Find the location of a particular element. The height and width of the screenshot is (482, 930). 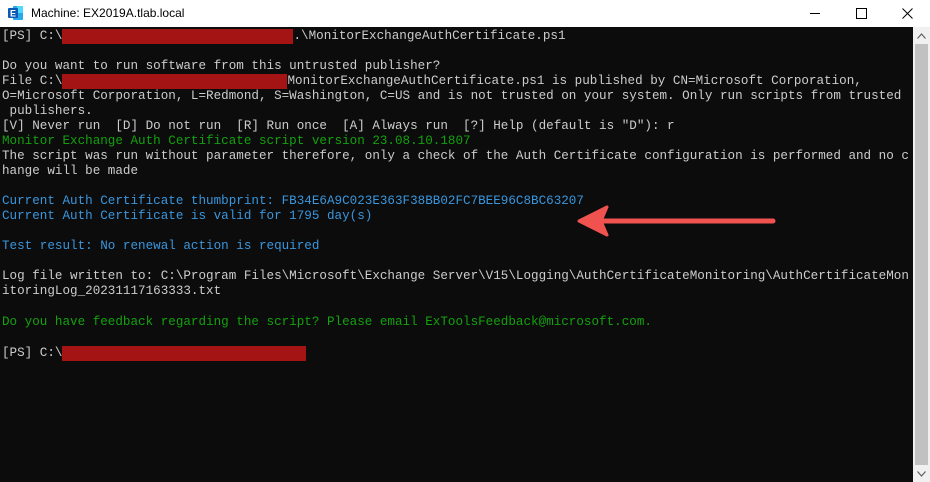

chevron-down-icon is located at coordinates (921, 473).